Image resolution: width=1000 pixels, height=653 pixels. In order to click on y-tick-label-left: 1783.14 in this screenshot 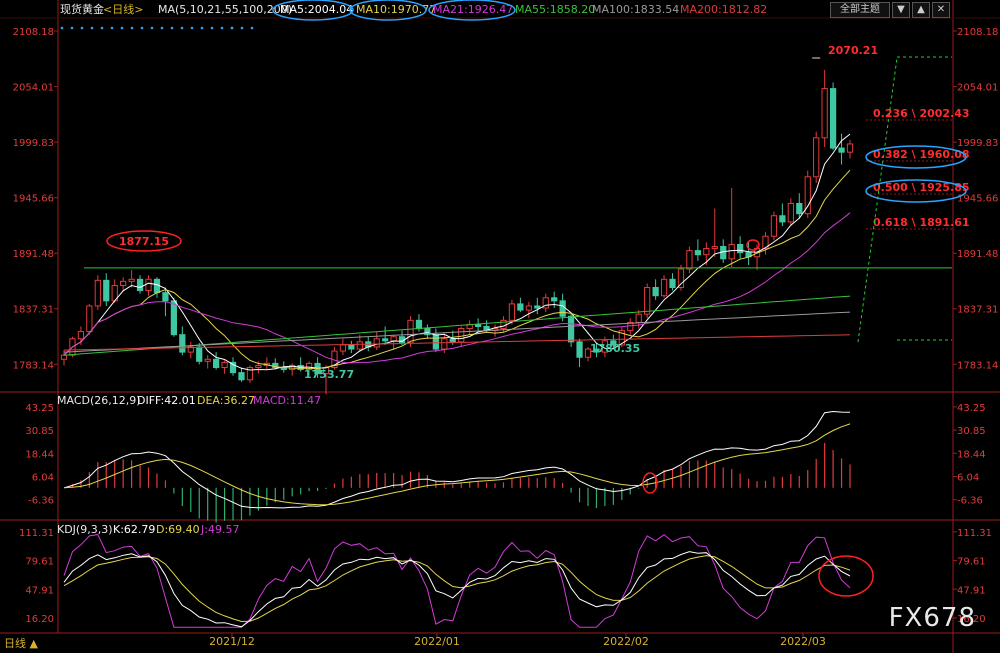, I will do `click(33, 365)`.